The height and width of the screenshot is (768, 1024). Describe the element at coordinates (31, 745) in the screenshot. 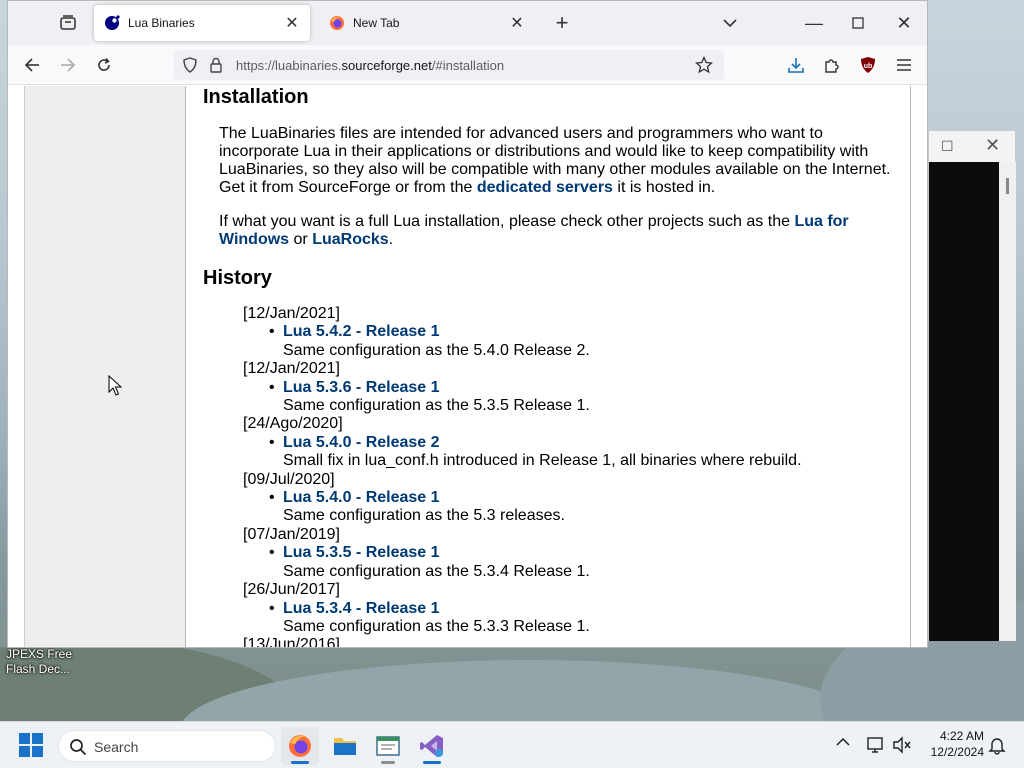

I see `windows-start-icon` at that location.